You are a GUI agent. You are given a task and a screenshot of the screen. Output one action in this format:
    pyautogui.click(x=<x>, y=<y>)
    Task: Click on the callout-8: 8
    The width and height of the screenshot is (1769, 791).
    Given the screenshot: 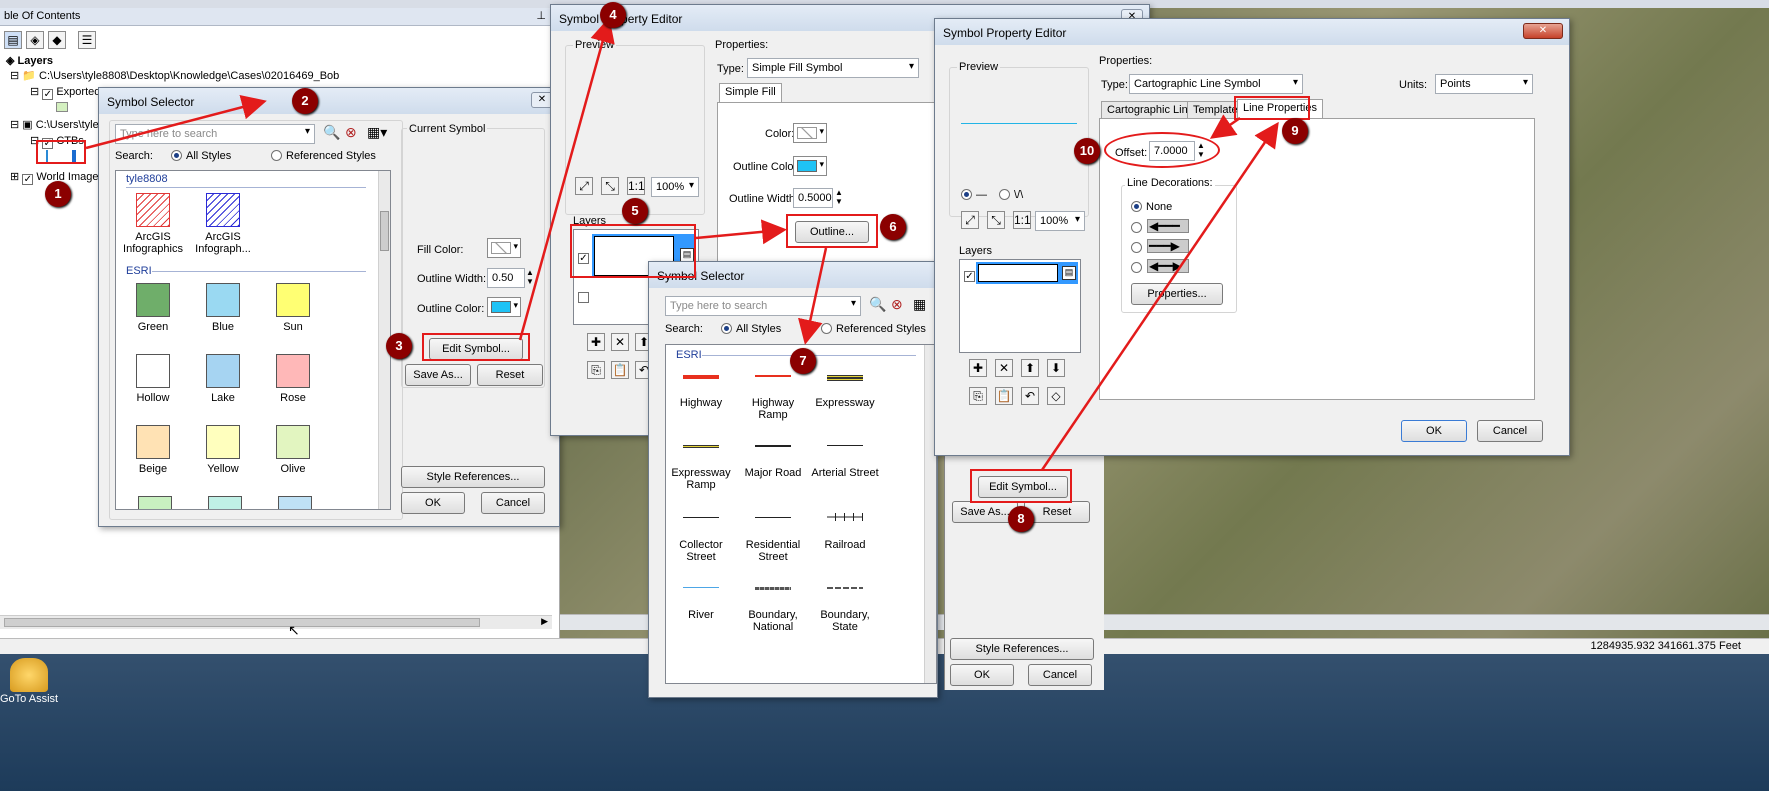 What is the action you would take?
    pyautogui.click(x=1021, y=519)
    